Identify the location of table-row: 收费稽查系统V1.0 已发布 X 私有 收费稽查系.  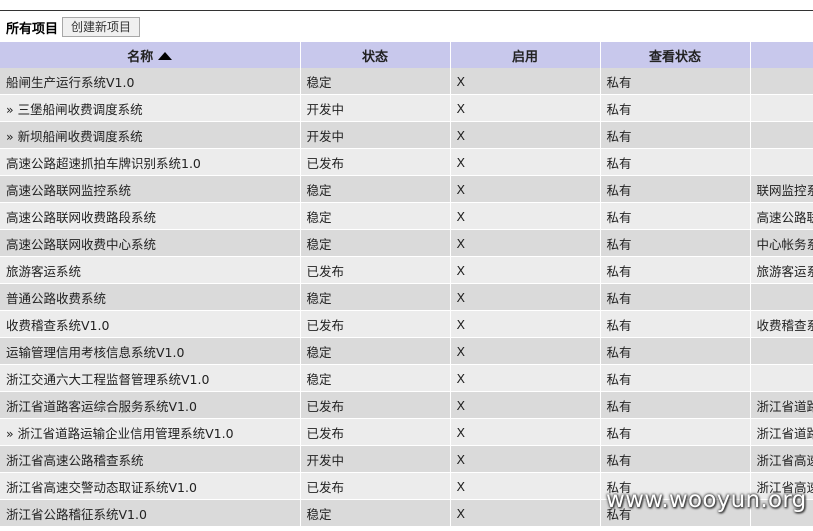
(406, 324).